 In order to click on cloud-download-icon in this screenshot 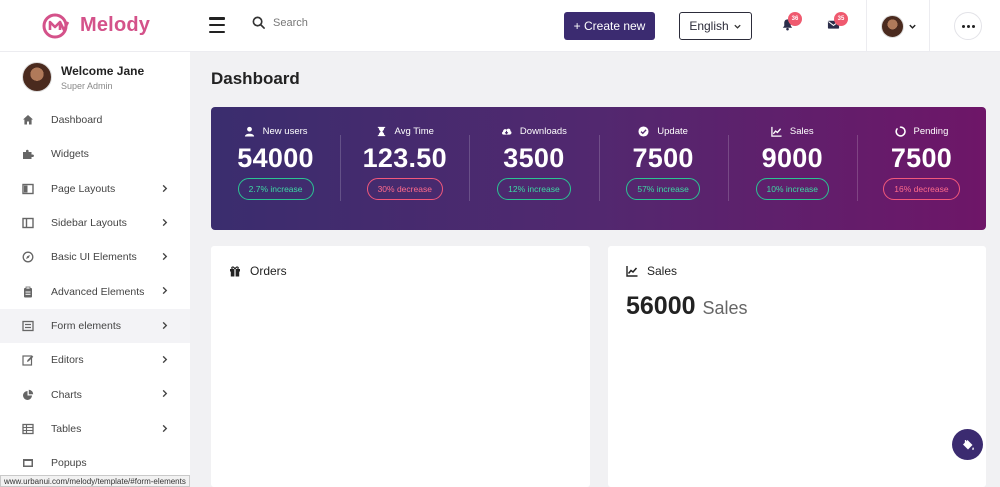, I will do `click(506, 131)`.